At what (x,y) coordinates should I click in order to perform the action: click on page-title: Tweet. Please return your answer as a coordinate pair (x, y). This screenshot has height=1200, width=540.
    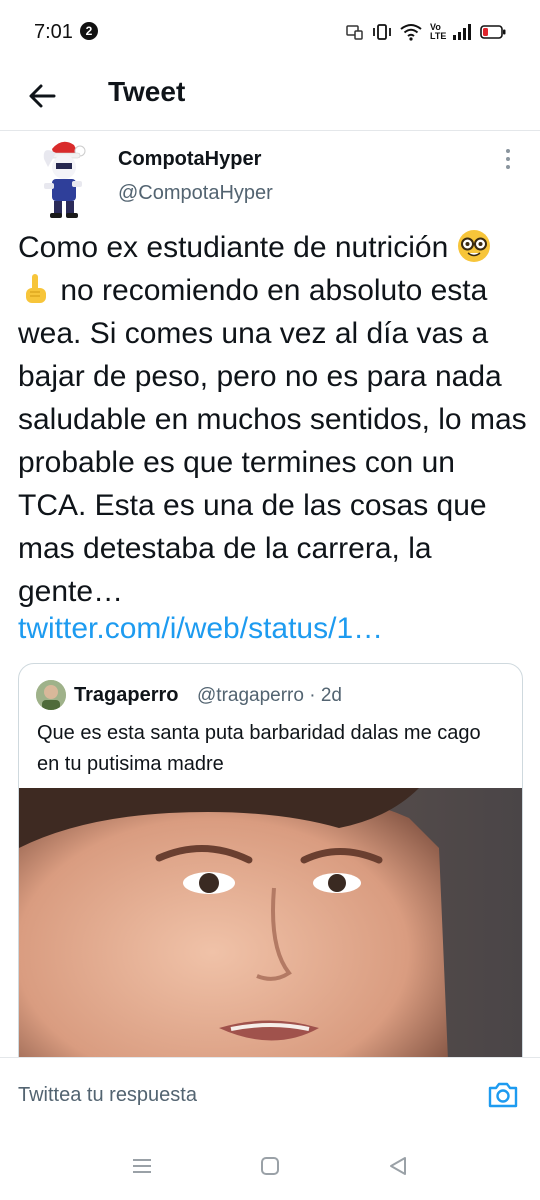
    Looking at the image, I should click on (147, 91).